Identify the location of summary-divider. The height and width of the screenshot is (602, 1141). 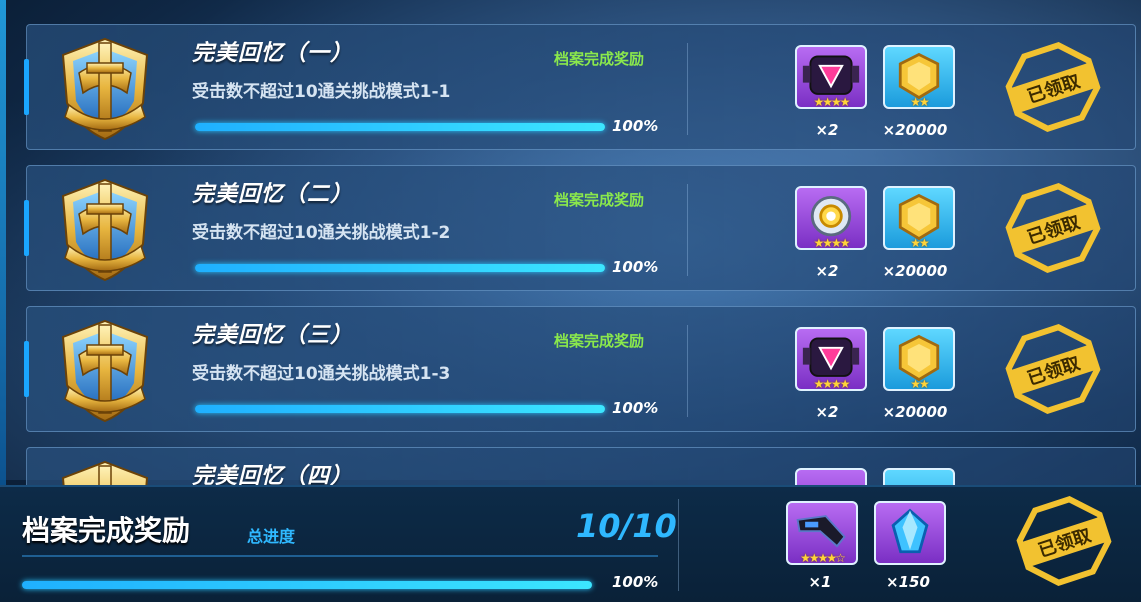
(678, 545).